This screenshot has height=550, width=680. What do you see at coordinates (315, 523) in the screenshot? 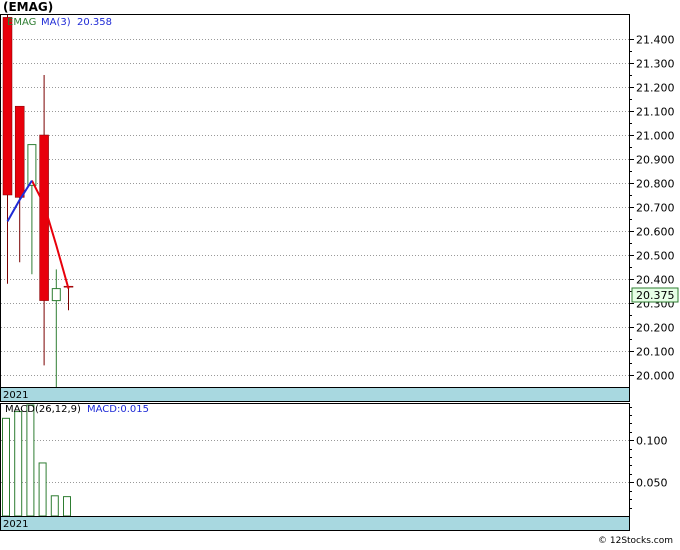
I see `macd-date-band` at bounding box center [315, 523].